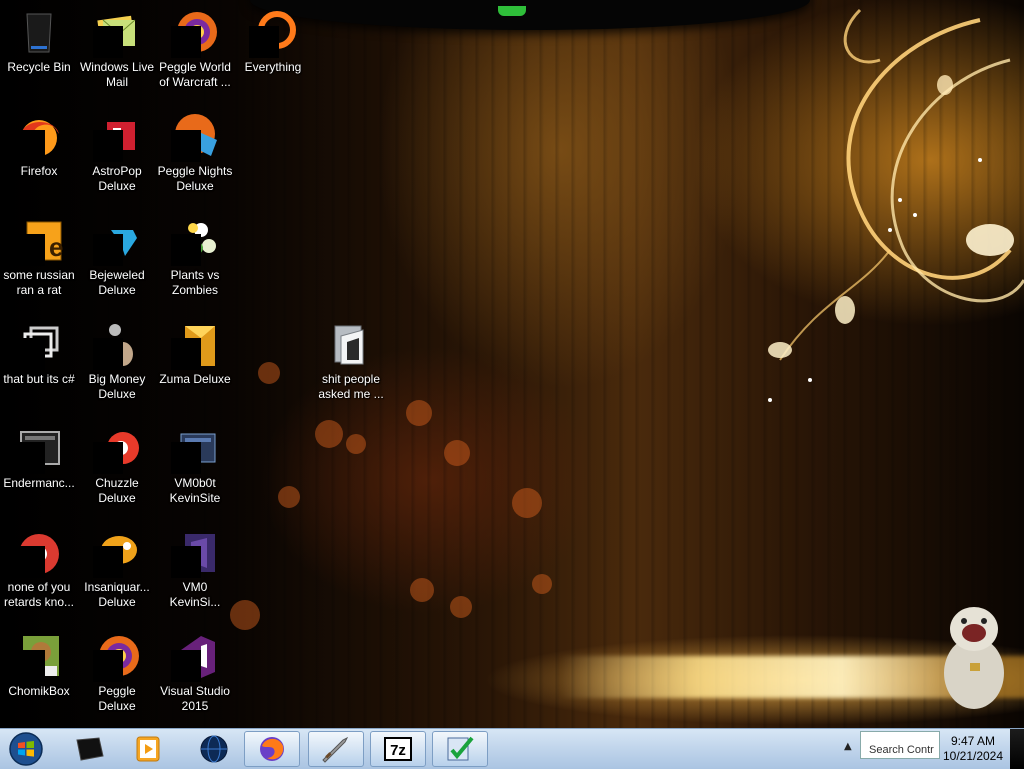 The height and width of the screenshot is (769, 1024). Describe the element at coordinates (512, 748) in the screenshot. I see `taskbar: 7z ▲ Search Contr 9:47 AM 10/21/2024` at that location.